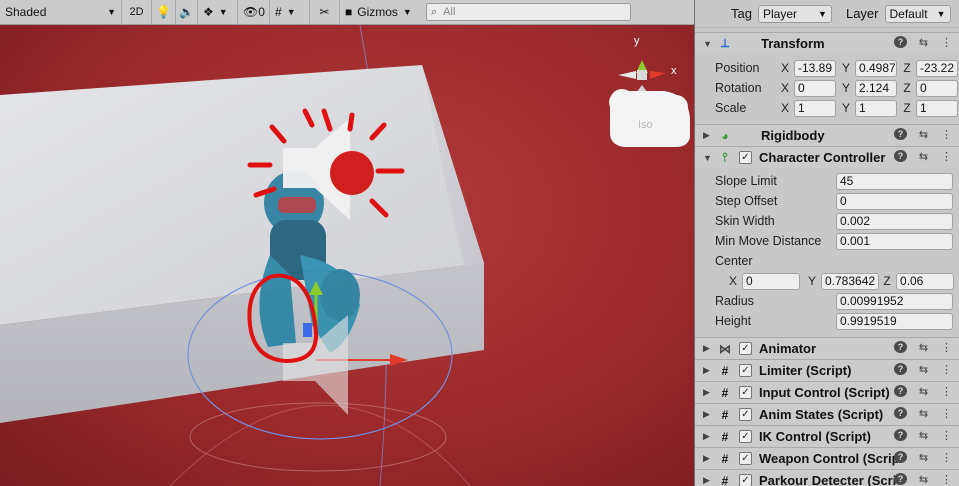 This screenshot has width=959, height=486. Describe the element at coordinates (827, 370) in the screenshot. I see `limiter-script-header: ▶ # ✓ Limiter (Script) ? ⇆ ⋮` at that location.